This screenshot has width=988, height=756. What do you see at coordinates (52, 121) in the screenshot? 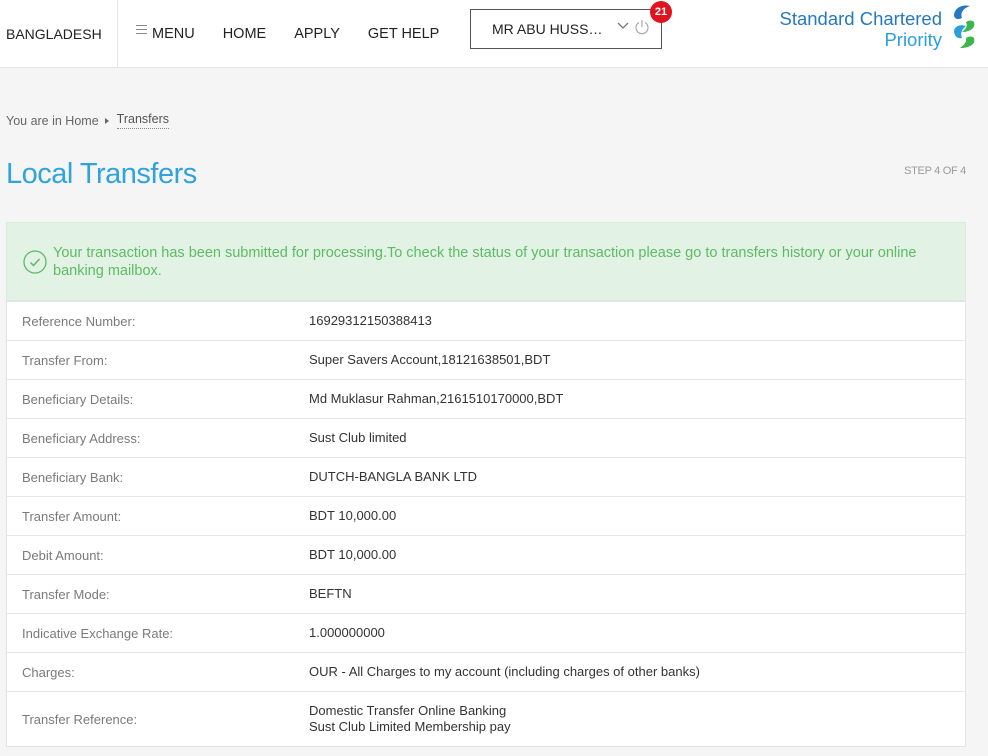
I see `breadcrumb-home: You are in Home` at bounding box center [52, 121].